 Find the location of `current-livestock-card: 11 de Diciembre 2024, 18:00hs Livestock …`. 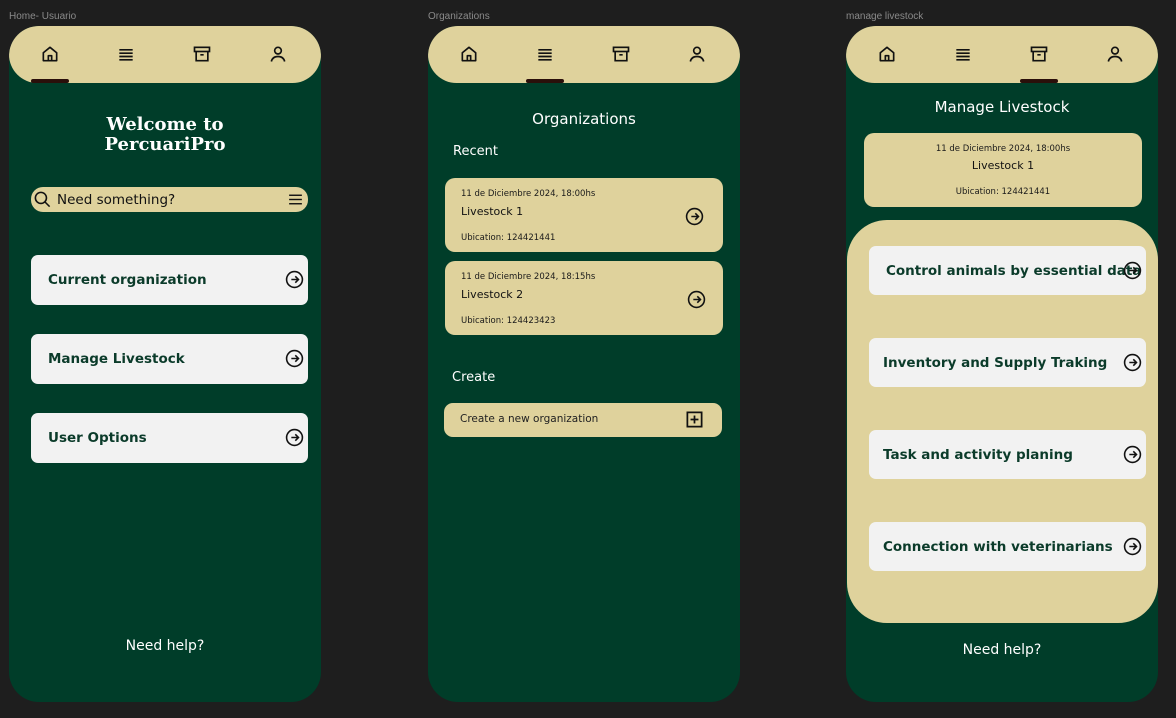

current-livestock-card: 11 de Diciembre 2024, 18:00hs Livestock … is located at coordinates (1003, 170).